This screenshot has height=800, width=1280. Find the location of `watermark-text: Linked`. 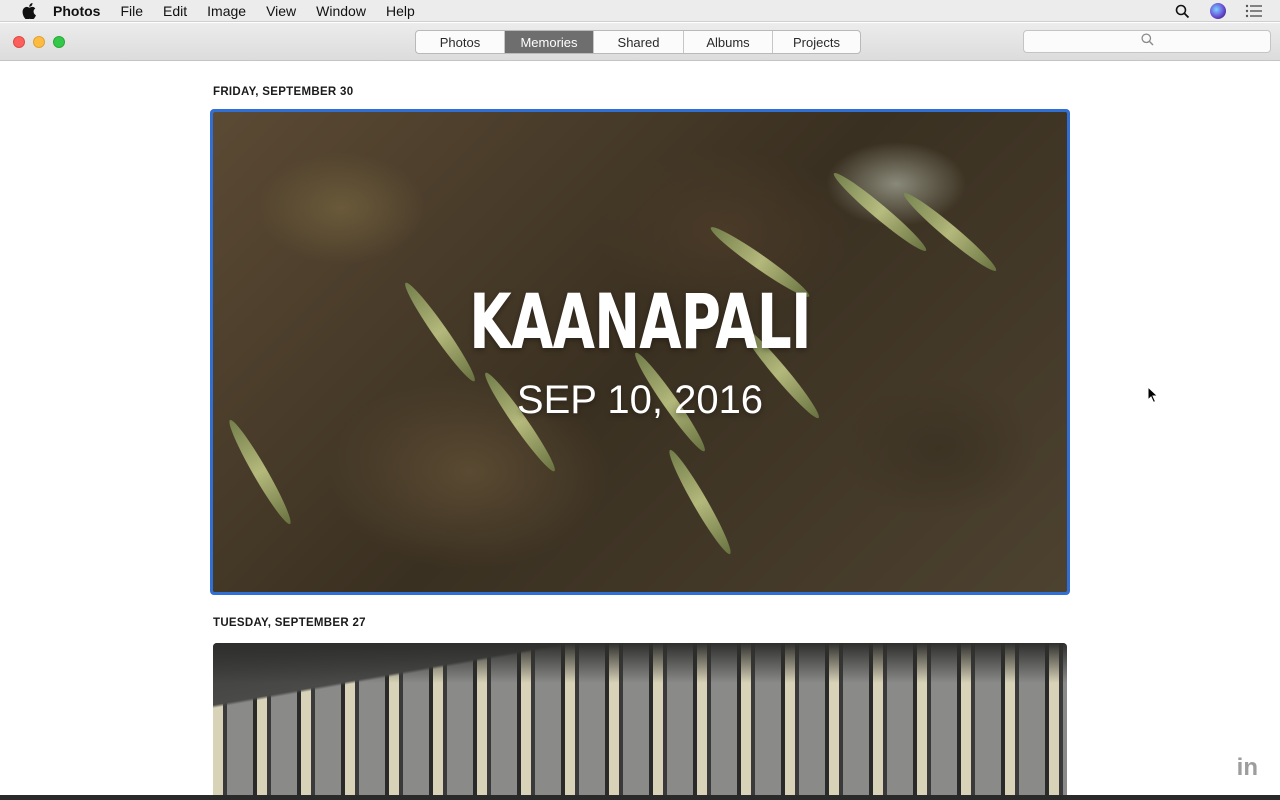

watermark-text: Linked is located at coordinates (1184, 767).